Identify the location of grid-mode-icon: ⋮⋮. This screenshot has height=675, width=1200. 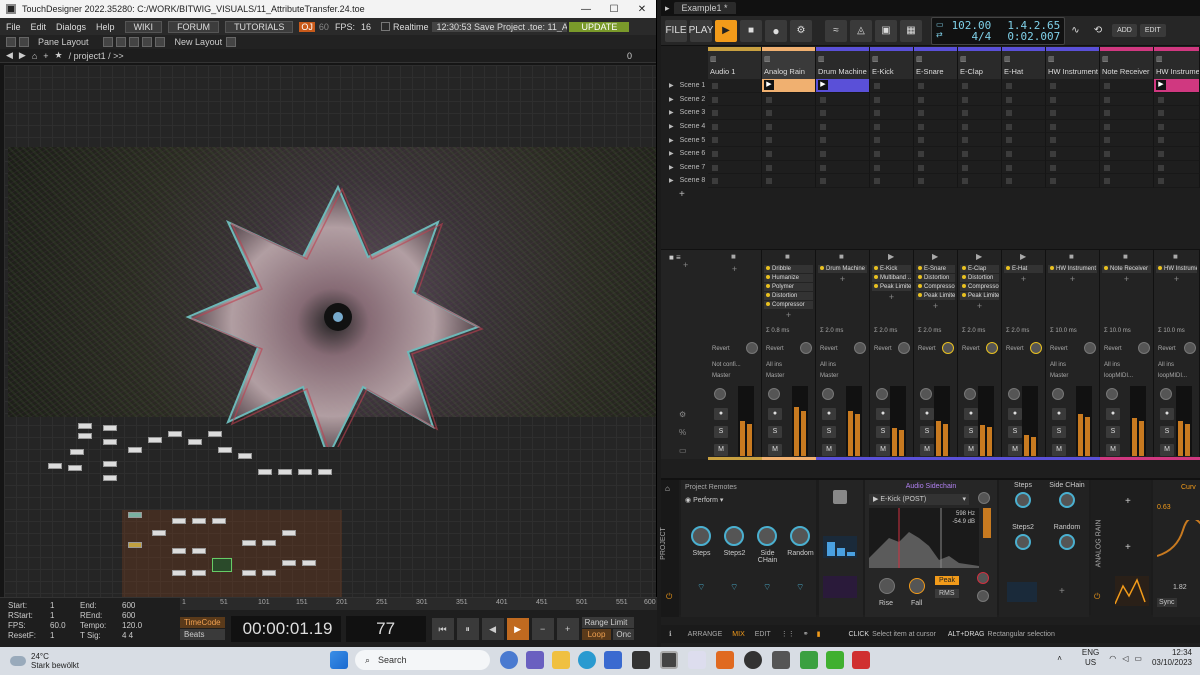
(788, 634).